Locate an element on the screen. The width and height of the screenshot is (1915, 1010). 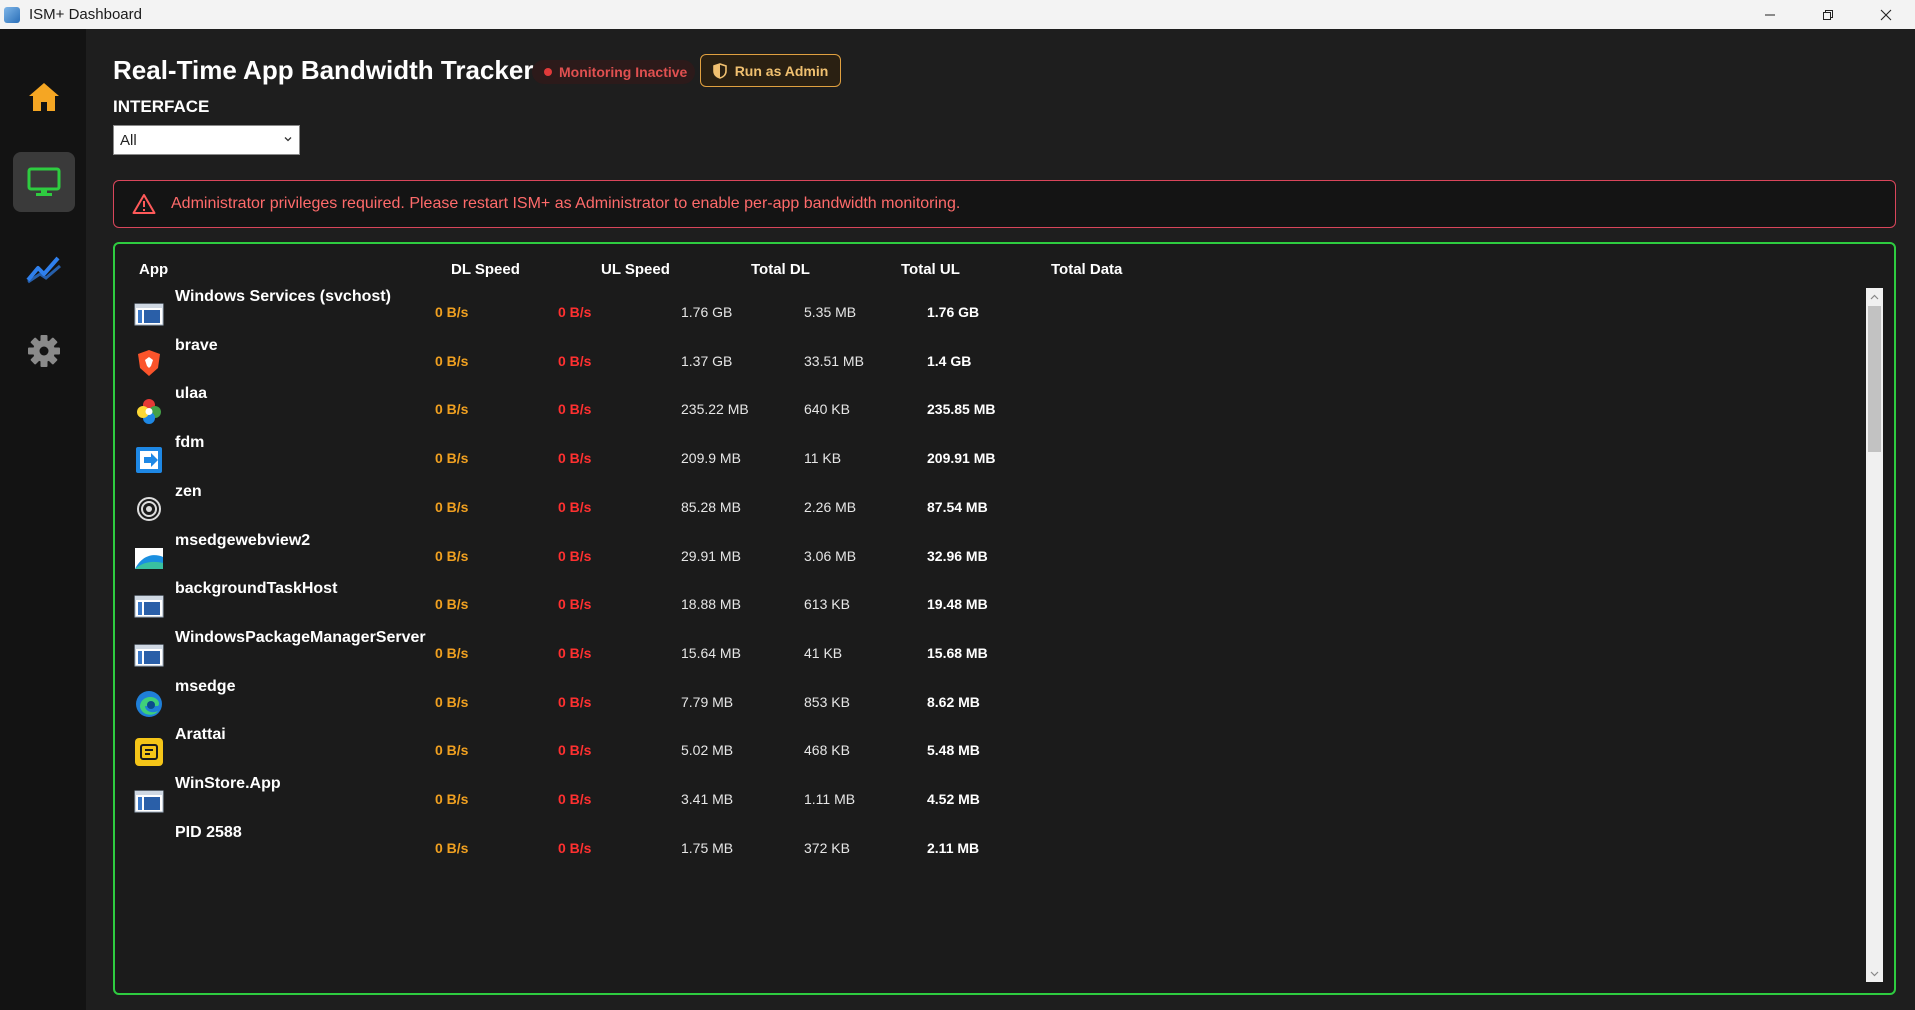
status-text: Monitoring Inactive is located at coordinates (623, 72).